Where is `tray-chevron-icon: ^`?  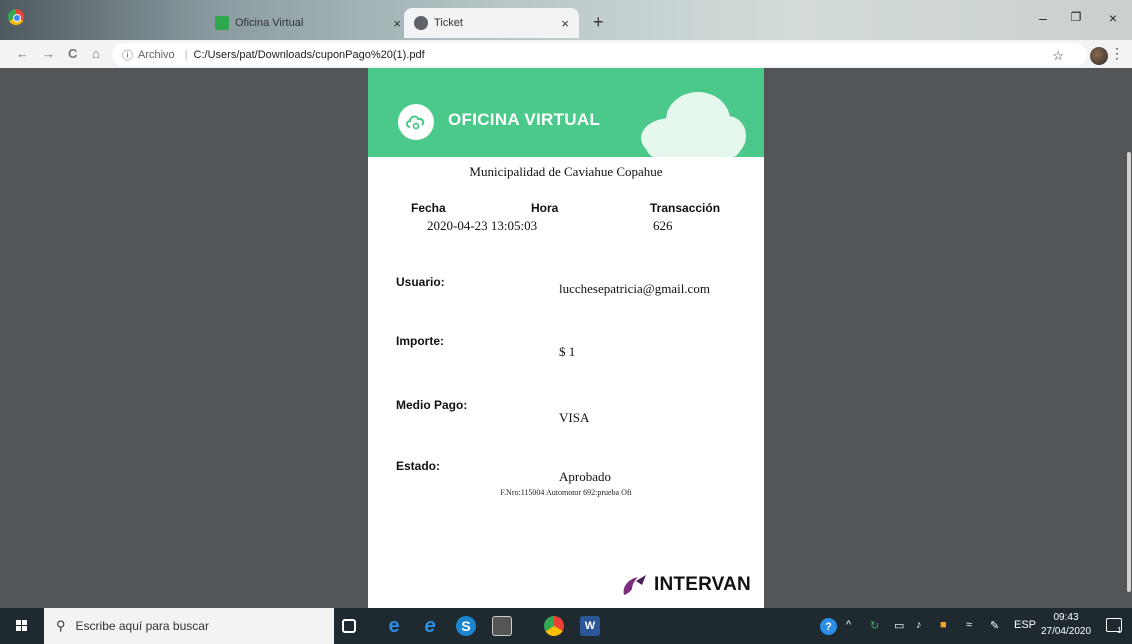
tray-chevron-icon: ^ is located at coordinates (848, 625).